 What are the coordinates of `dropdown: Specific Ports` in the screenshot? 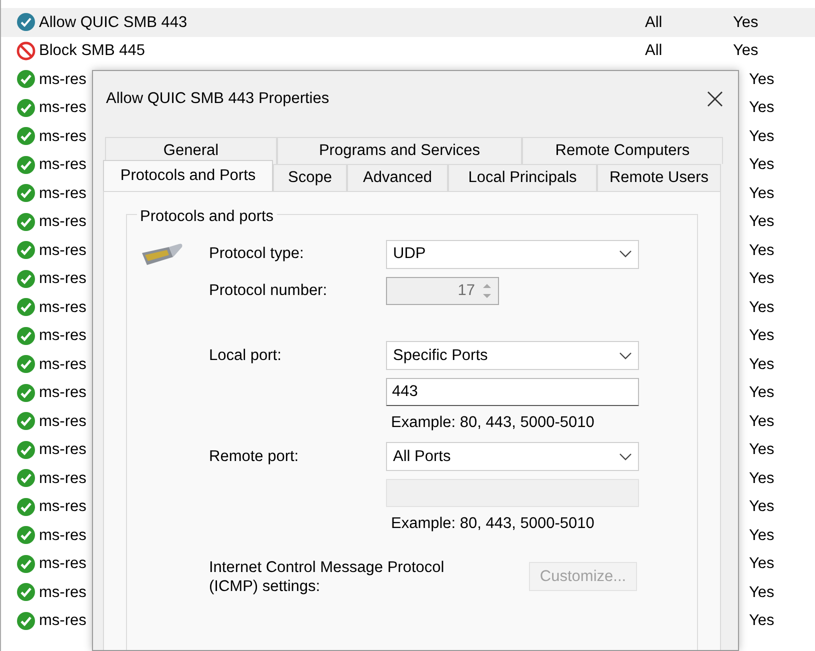 It's located at (512, 355).